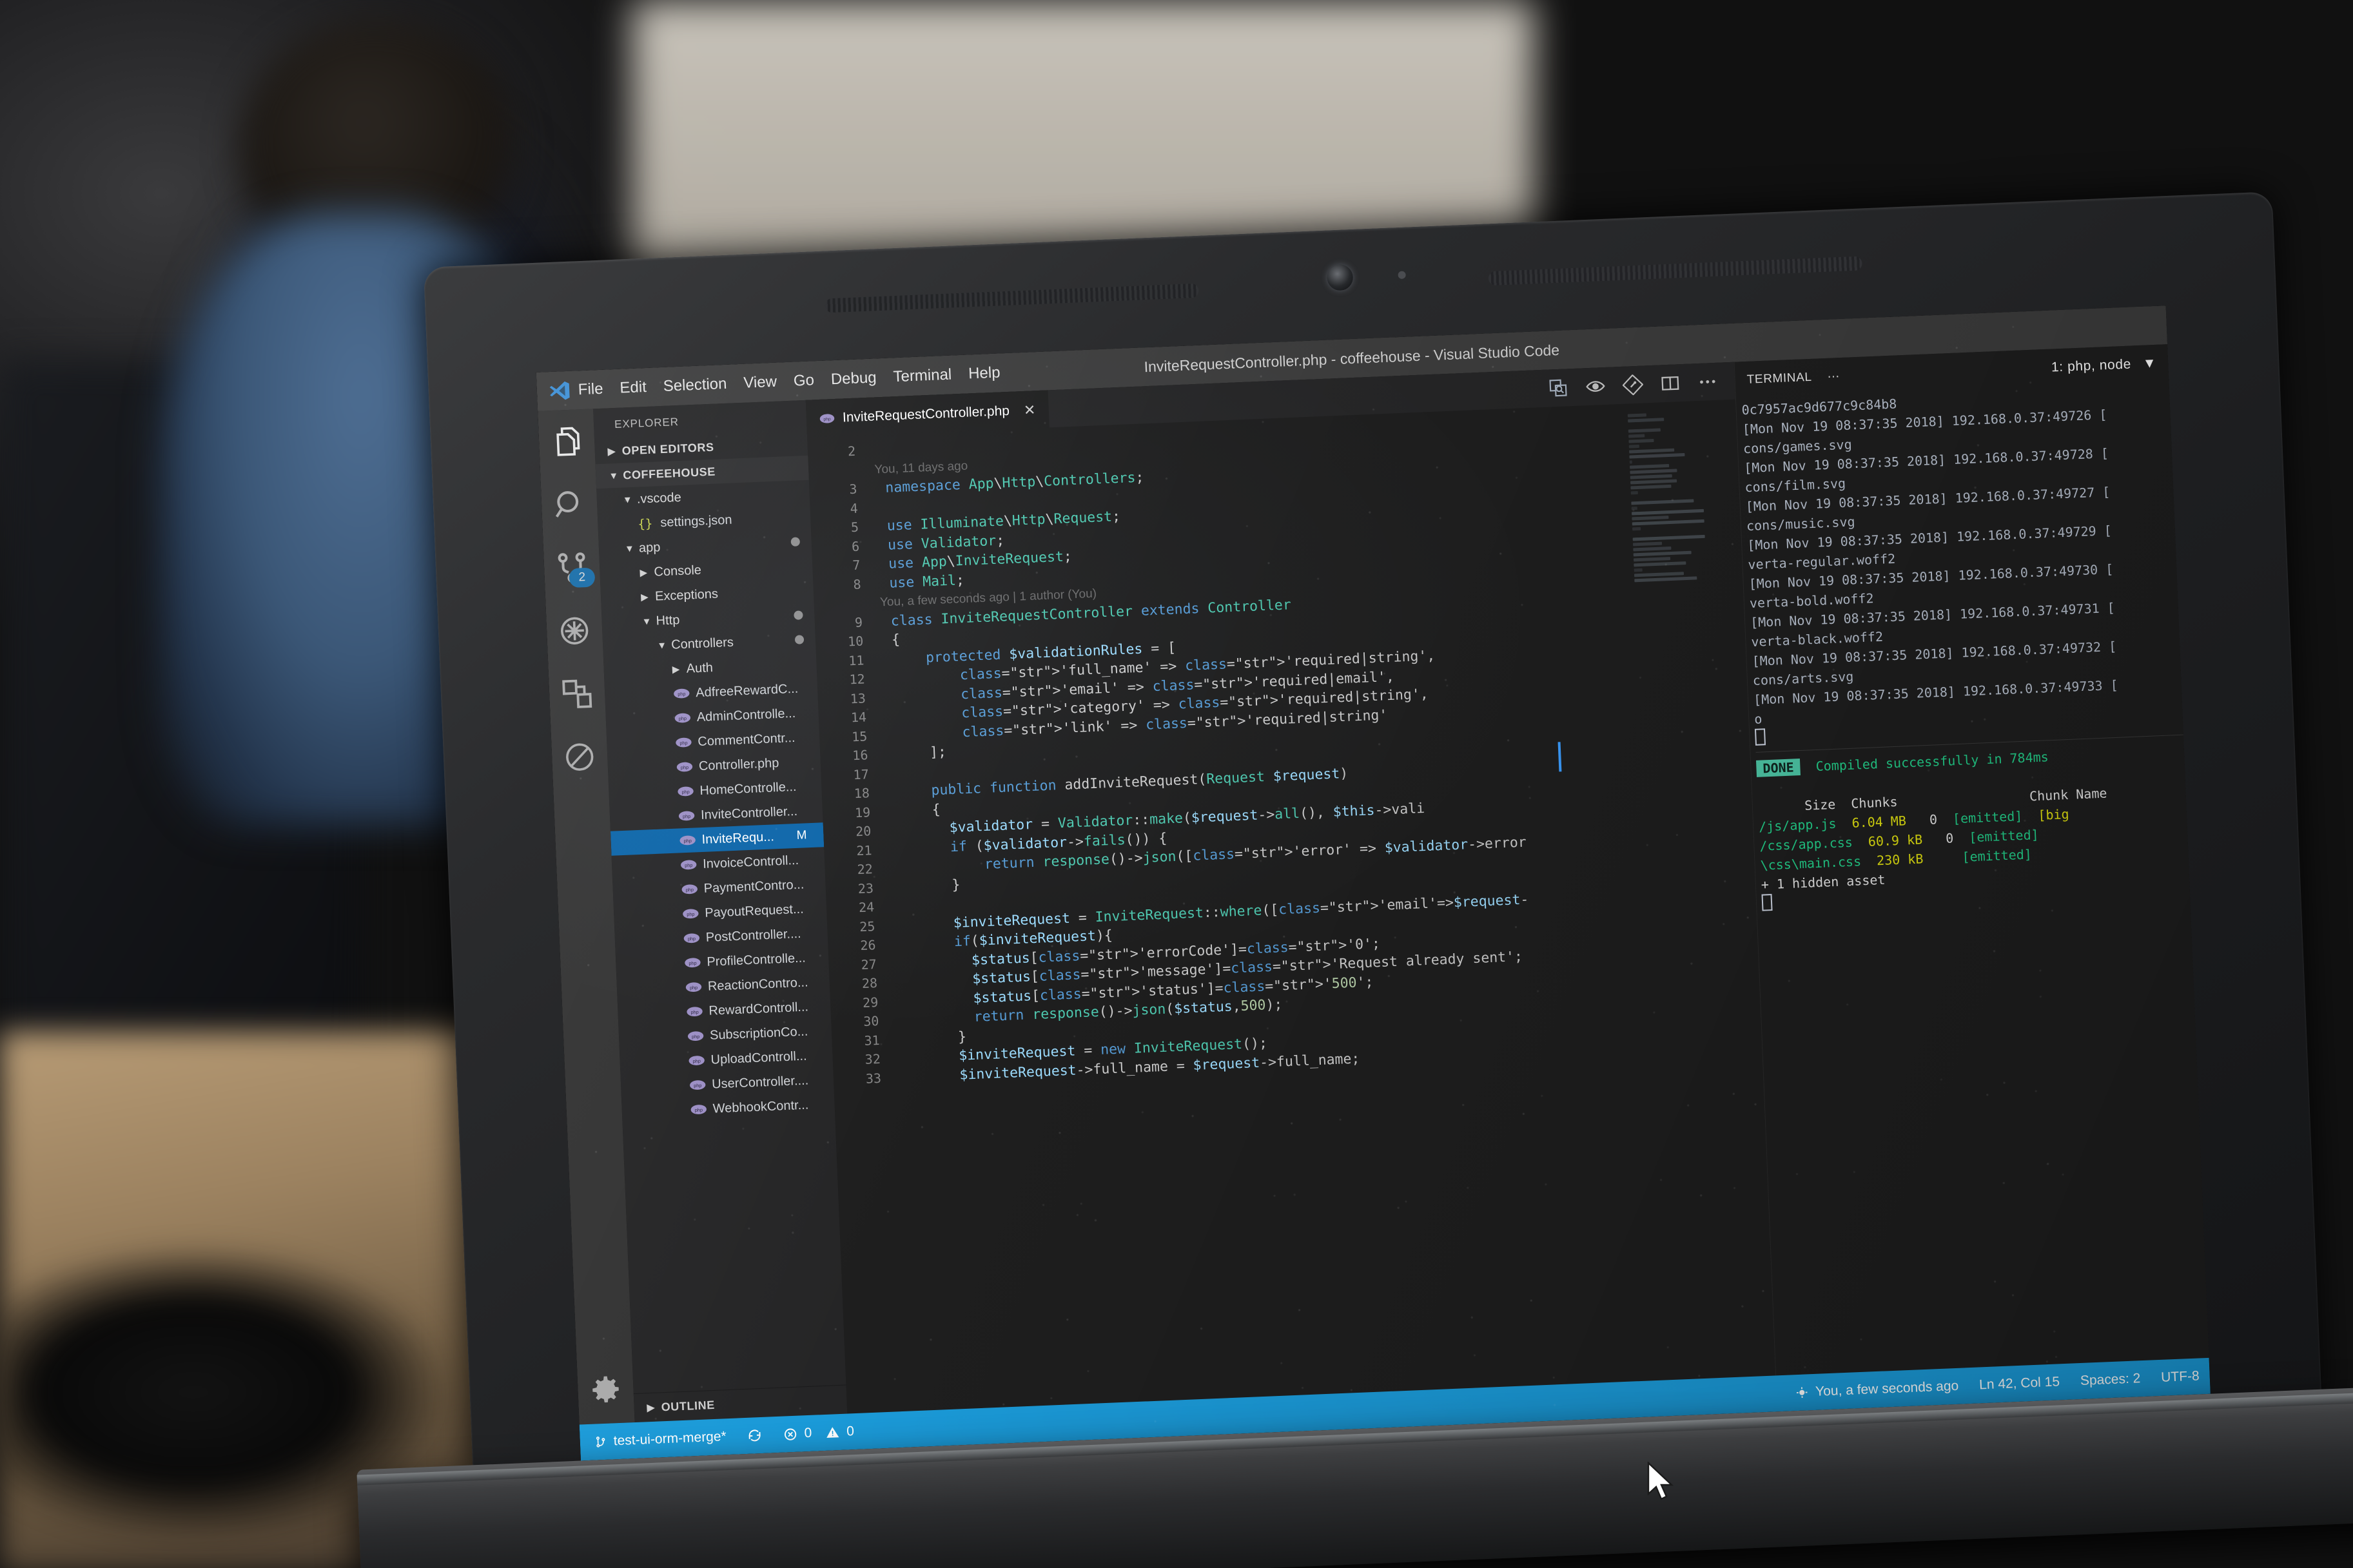  I want to click on activity-extensions-button, so click(577, 694).